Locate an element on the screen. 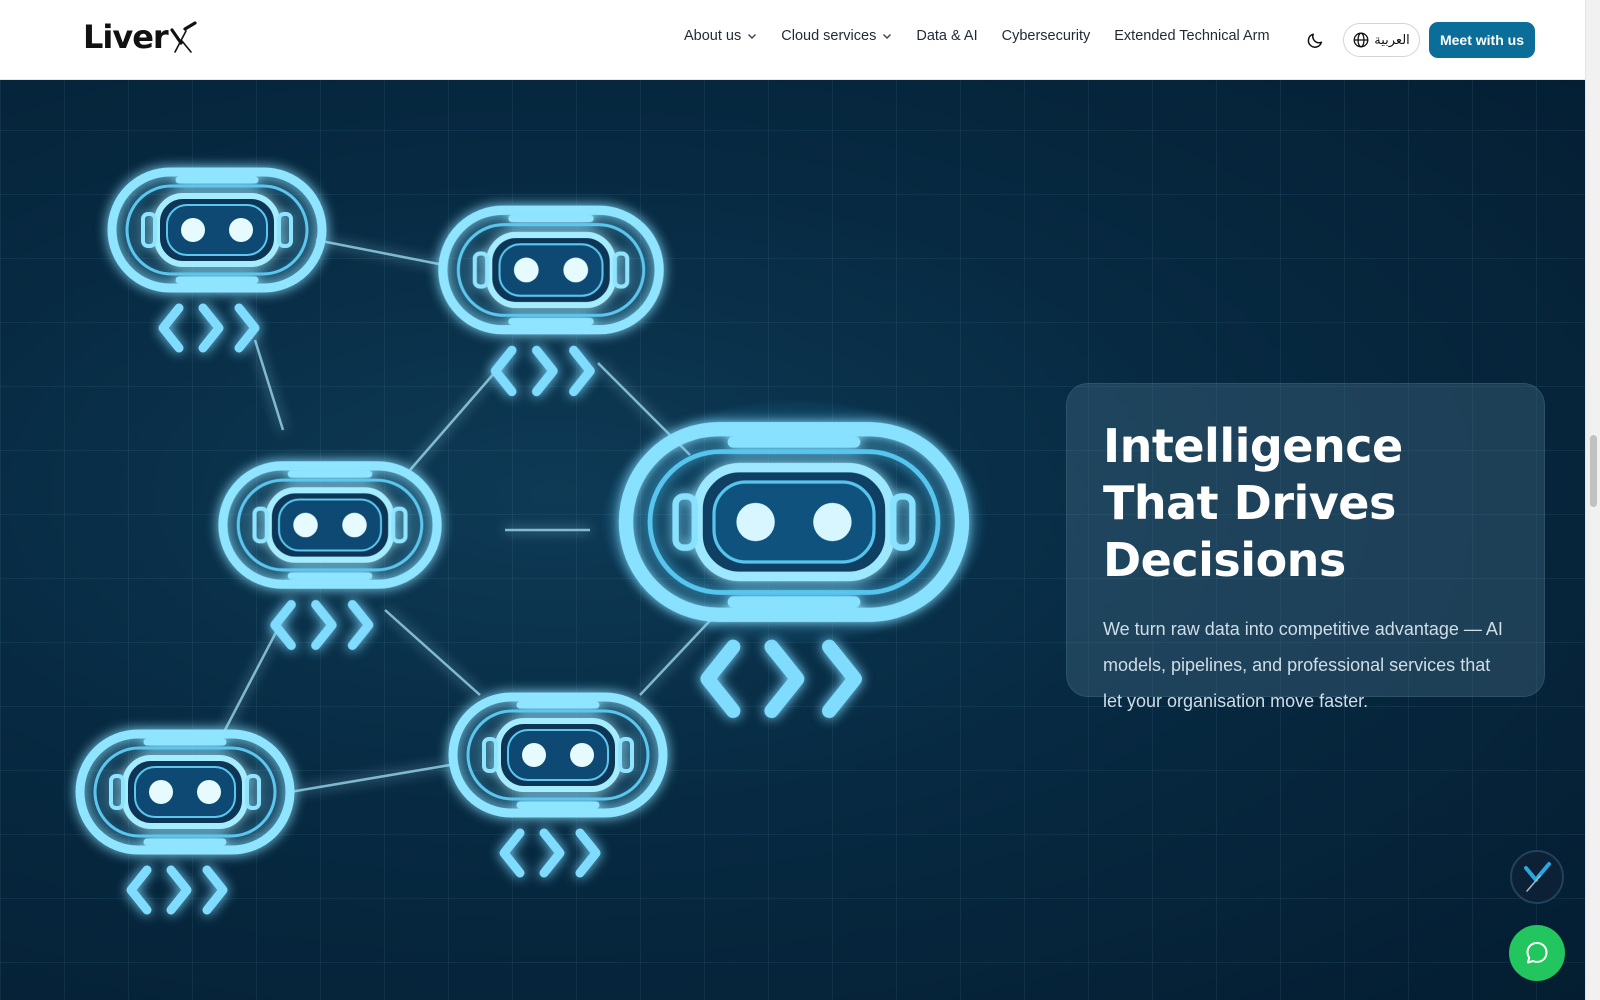  liverx-assistant-icon is located at coordinates (1537, 877).